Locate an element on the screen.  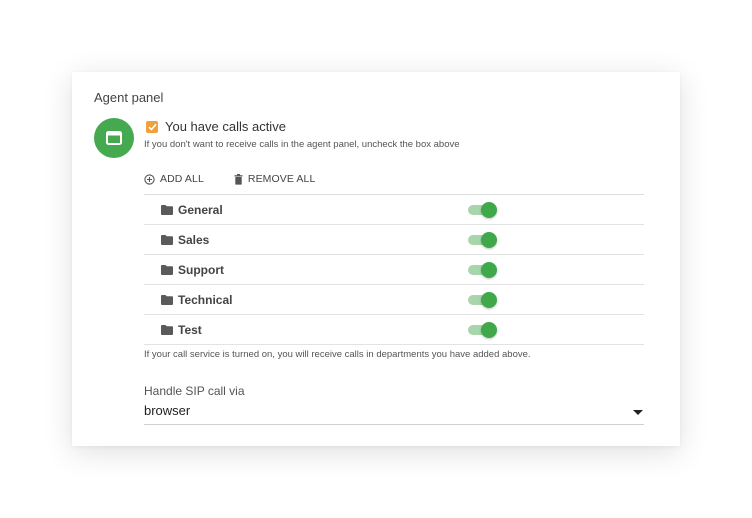
remove-all-button: REMOVE ALL is located at coordinates (275, 179).